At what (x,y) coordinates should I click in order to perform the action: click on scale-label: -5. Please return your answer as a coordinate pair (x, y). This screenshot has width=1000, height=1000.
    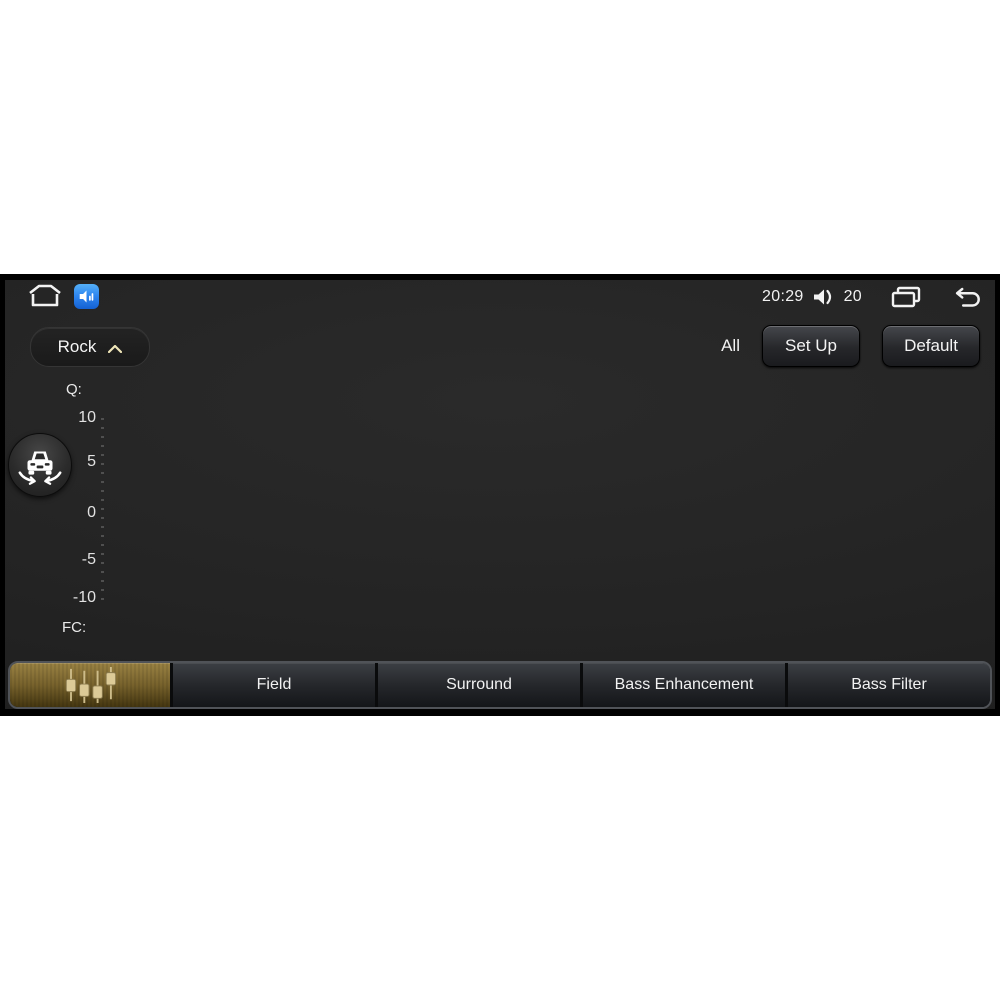
    Looking at the image, I should click on (88, 559).